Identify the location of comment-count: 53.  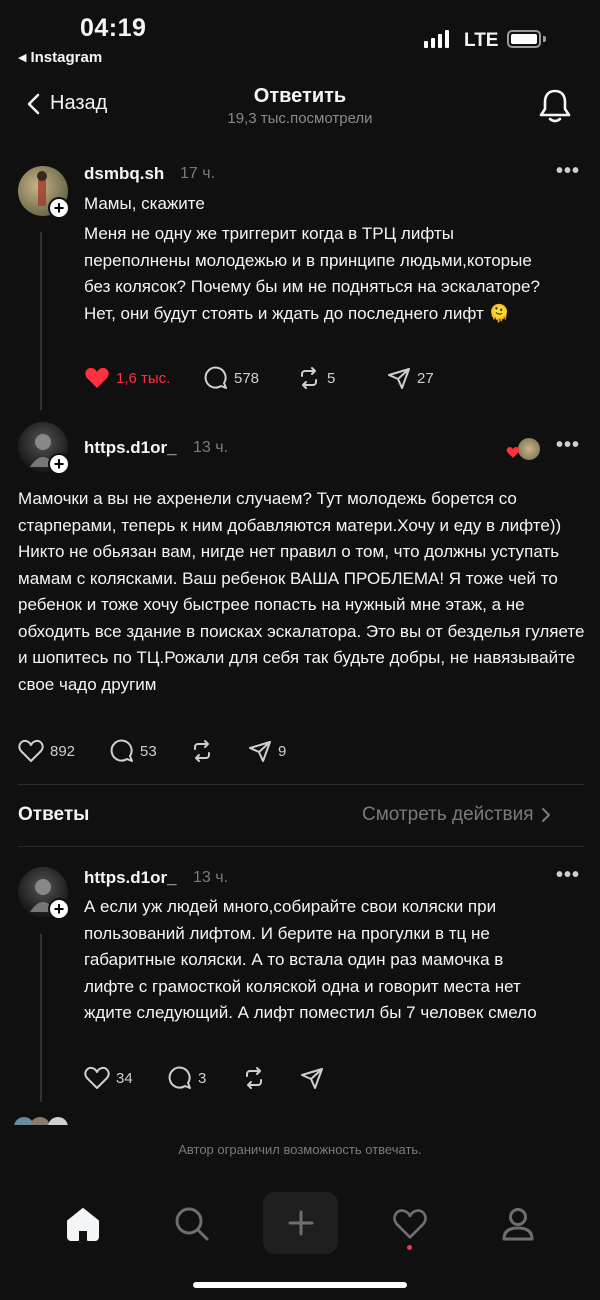
(148, 751).